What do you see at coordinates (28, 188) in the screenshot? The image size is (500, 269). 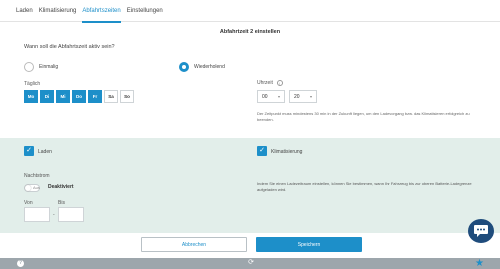 I see `toggle-knob` at bounding box center [28, 188].